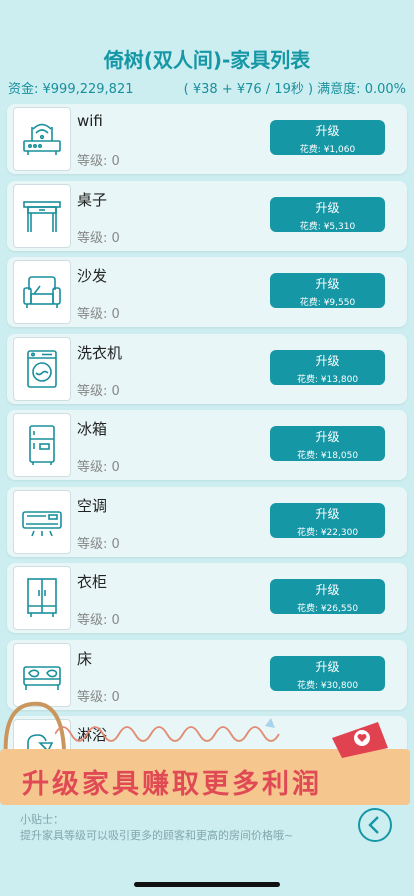 The height and width of the screenshot is (896, 414). I want to click on upgrade-cost: 花费: ¥5,310, so click(327, 226).